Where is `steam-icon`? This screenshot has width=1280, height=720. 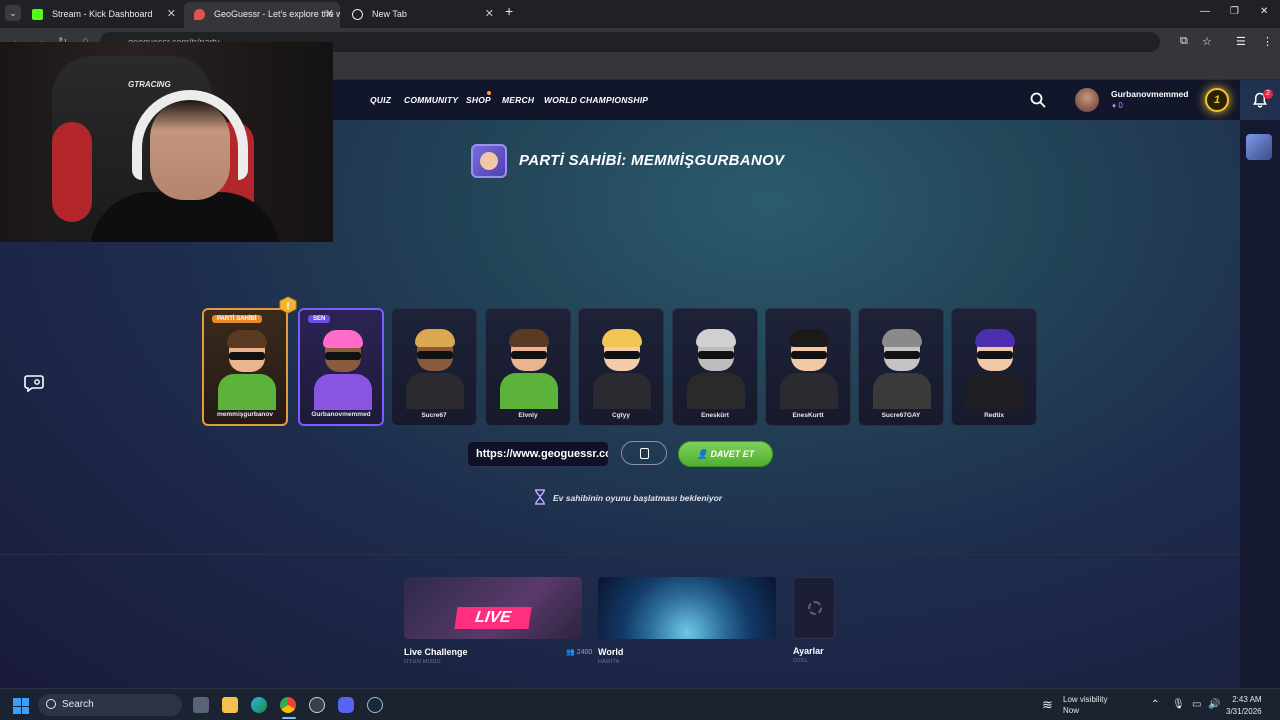 steam-icon is located at coordinates (375, 705).